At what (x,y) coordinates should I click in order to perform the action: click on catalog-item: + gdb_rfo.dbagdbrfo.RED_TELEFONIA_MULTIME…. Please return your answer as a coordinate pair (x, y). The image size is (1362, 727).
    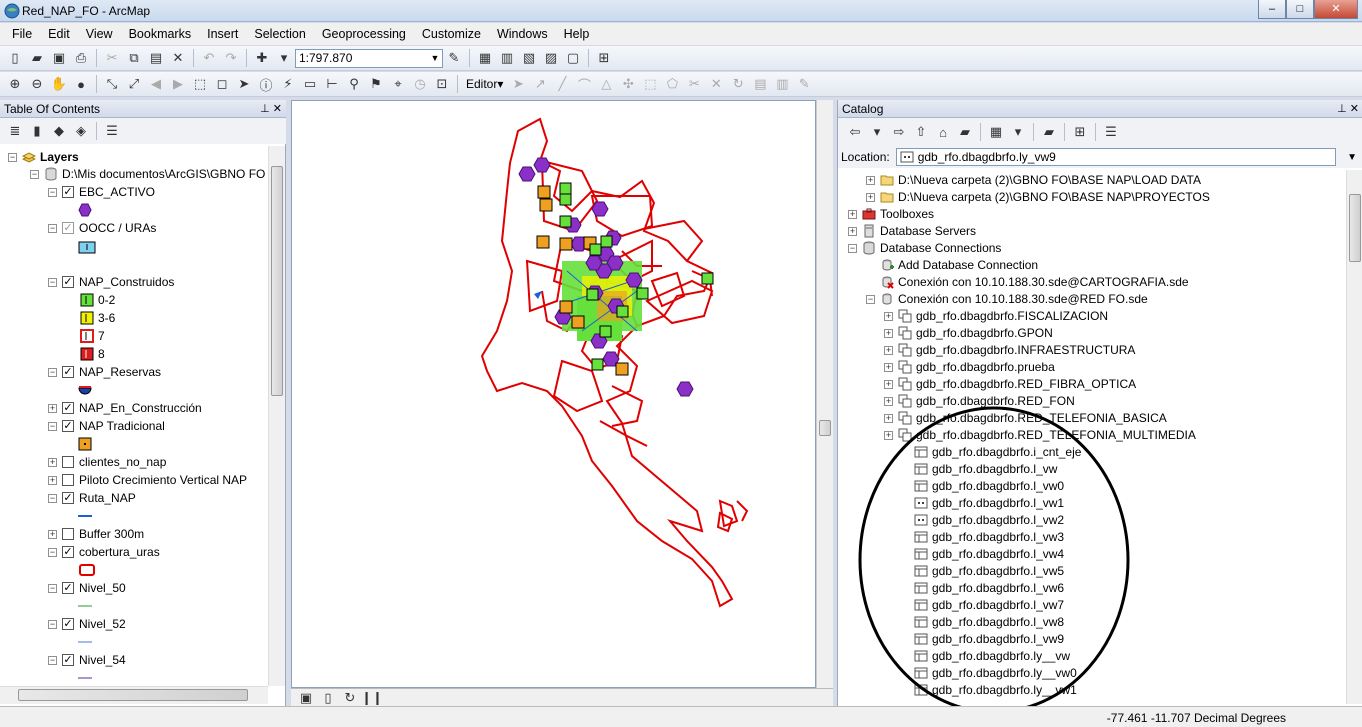
    Looking at the image, I should click on (1040, 435).